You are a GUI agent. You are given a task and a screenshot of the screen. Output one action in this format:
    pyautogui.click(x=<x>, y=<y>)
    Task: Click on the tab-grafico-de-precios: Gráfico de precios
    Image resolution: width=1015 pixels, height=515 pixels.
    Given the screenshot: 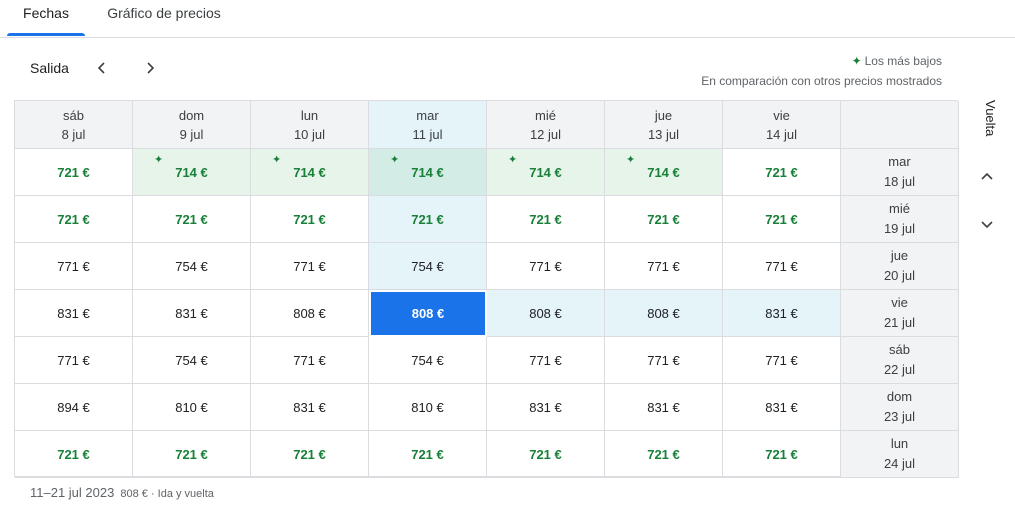 What is the action you would take?
    pyautogui.click(x=164, y=18)
    